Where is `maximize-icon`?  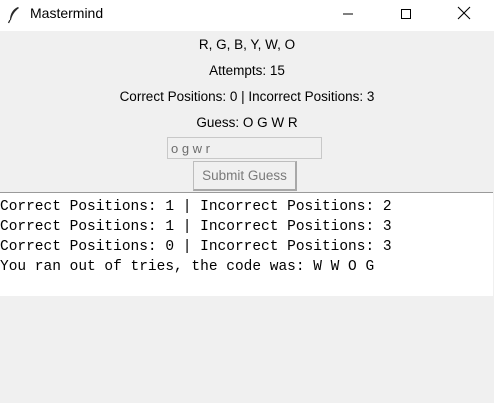
maximize-icon is located at coordinates (406, 16).